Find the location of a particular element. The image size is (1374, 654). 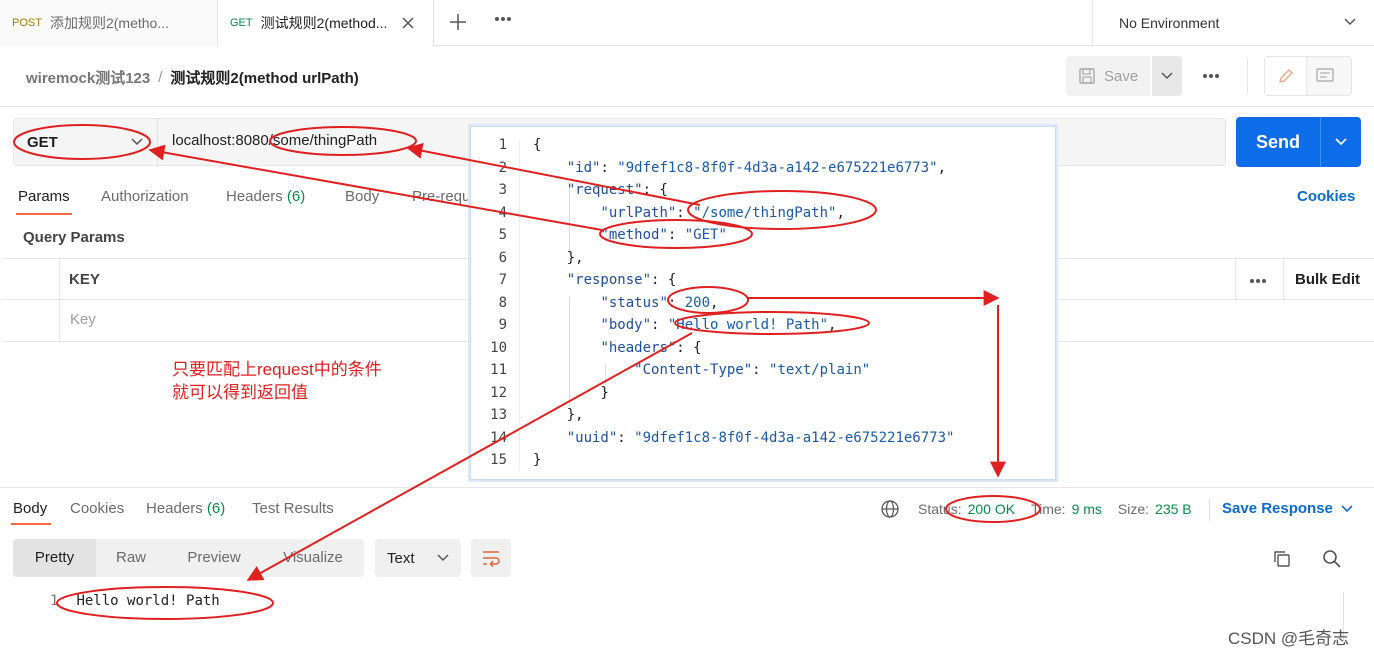

header-divider is located at coordinates (687, 106).